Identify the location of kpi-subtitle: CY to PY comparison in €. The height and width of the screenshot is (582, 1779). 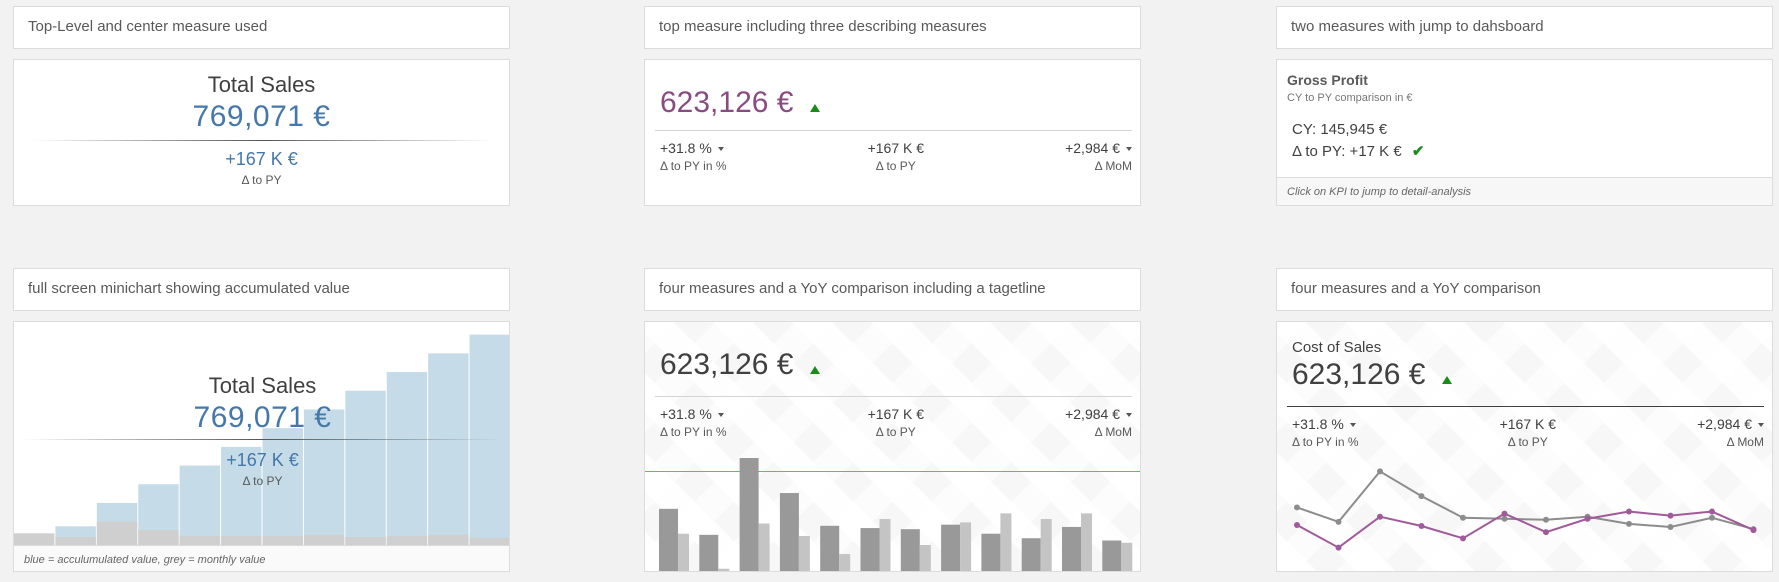
(1350, 98).